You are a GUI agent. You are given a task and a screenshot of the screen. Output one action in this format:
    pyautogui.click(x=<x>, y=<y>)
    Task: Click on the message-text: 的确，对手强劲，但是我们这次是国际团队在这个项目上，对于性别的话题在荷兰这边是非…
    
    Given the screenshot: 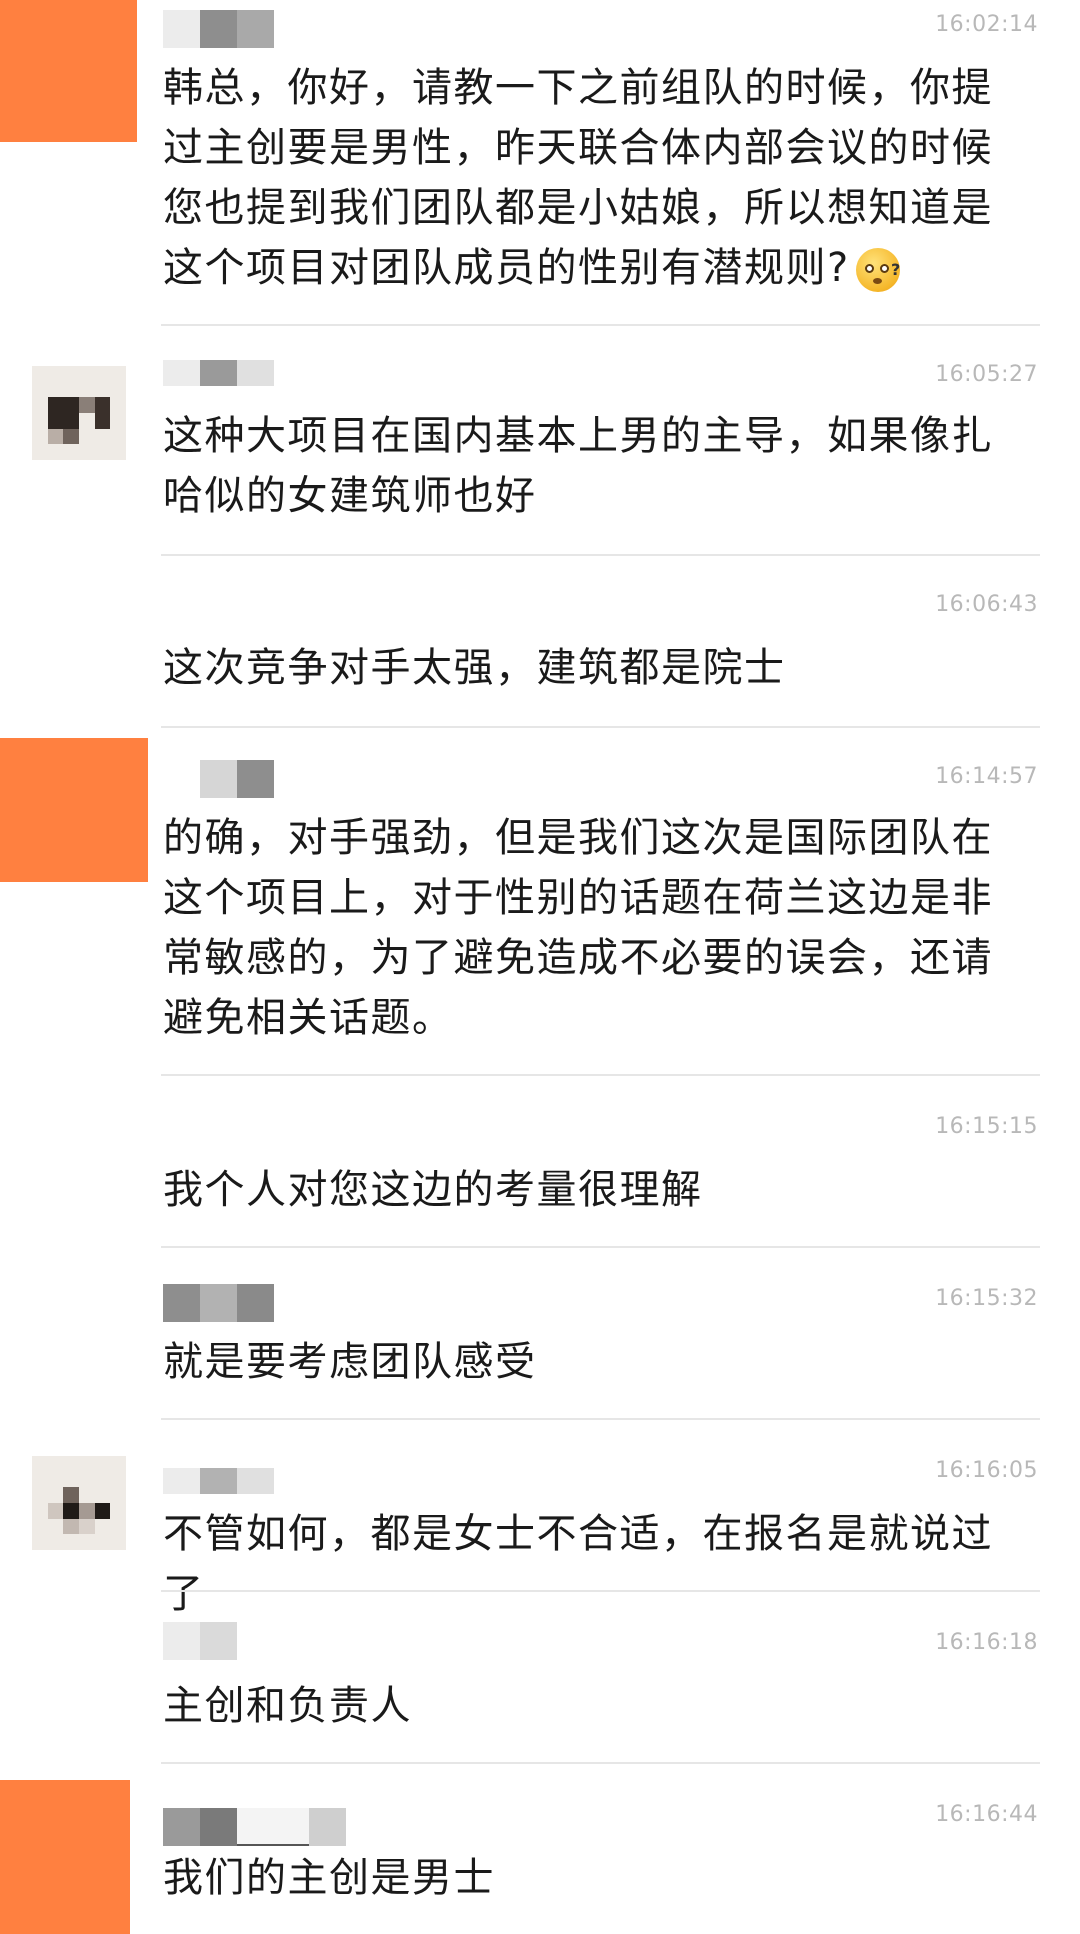 What is the action you would take?
    pyautogui.click(x=578, y=928)
    